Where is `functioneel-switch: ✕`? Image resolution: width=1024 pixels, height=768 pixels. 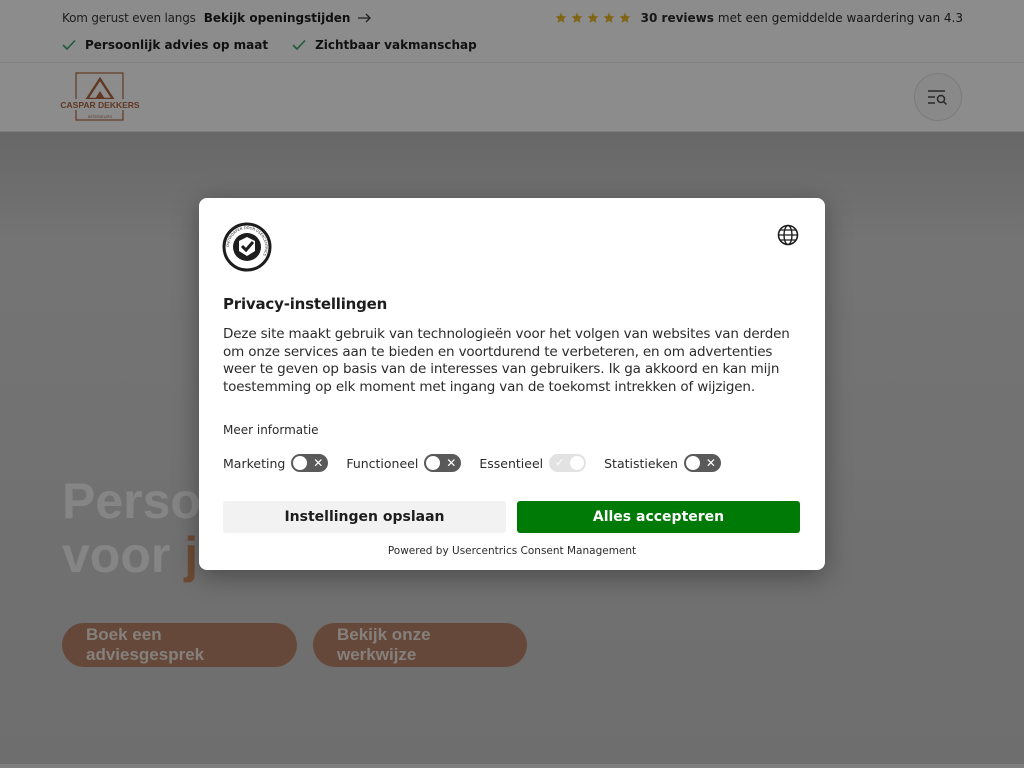 functioneel-switch: ✕ is located at coordinates (443, 463).